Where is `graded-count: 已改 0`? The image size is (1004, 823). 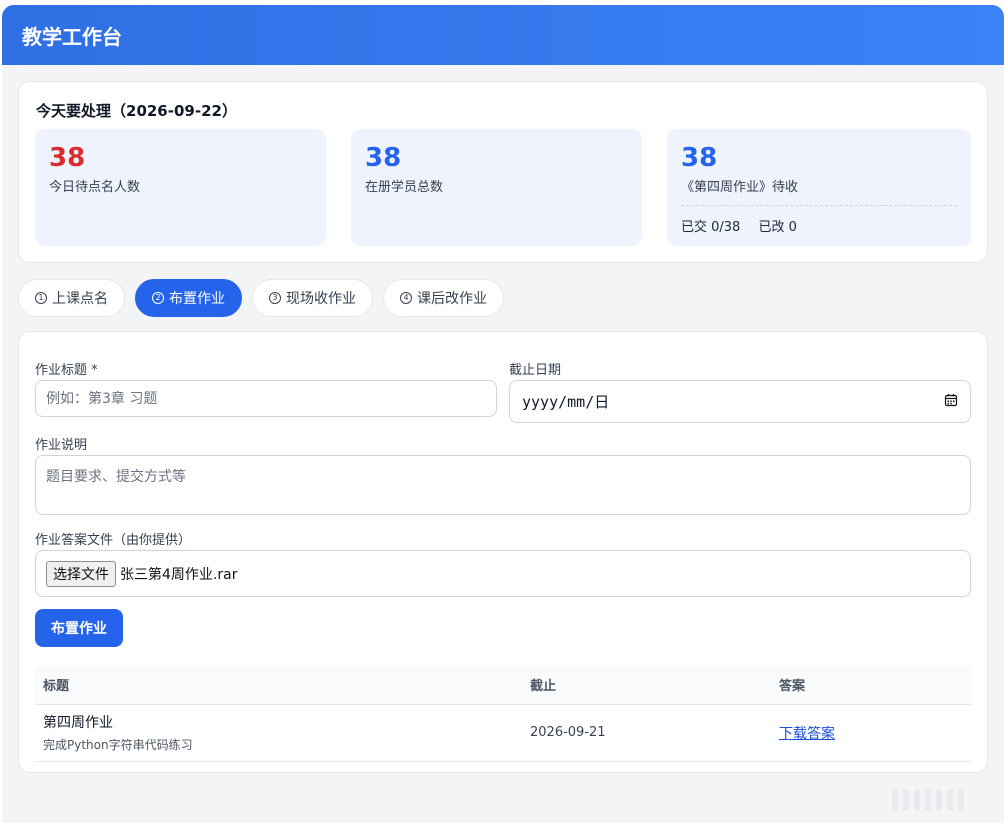
graded-count: 已改 0 is located at coordinates (777, 227).